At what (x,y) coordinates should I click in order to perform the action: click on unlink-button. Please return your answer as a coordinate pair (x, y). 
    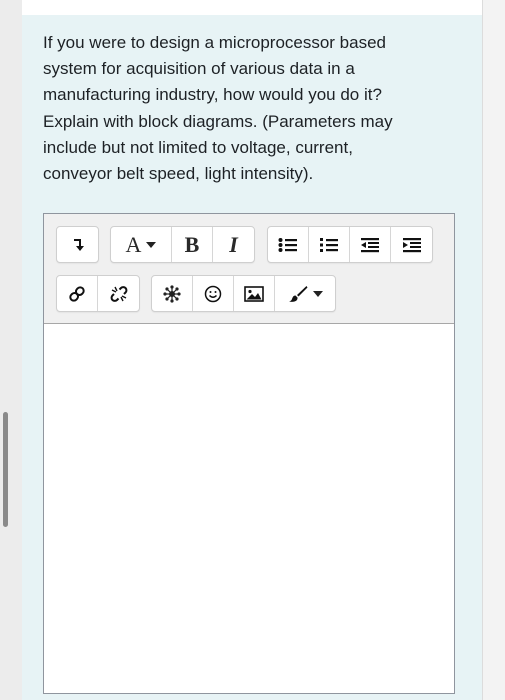
    Looking at the image, I should click on (118, 293).